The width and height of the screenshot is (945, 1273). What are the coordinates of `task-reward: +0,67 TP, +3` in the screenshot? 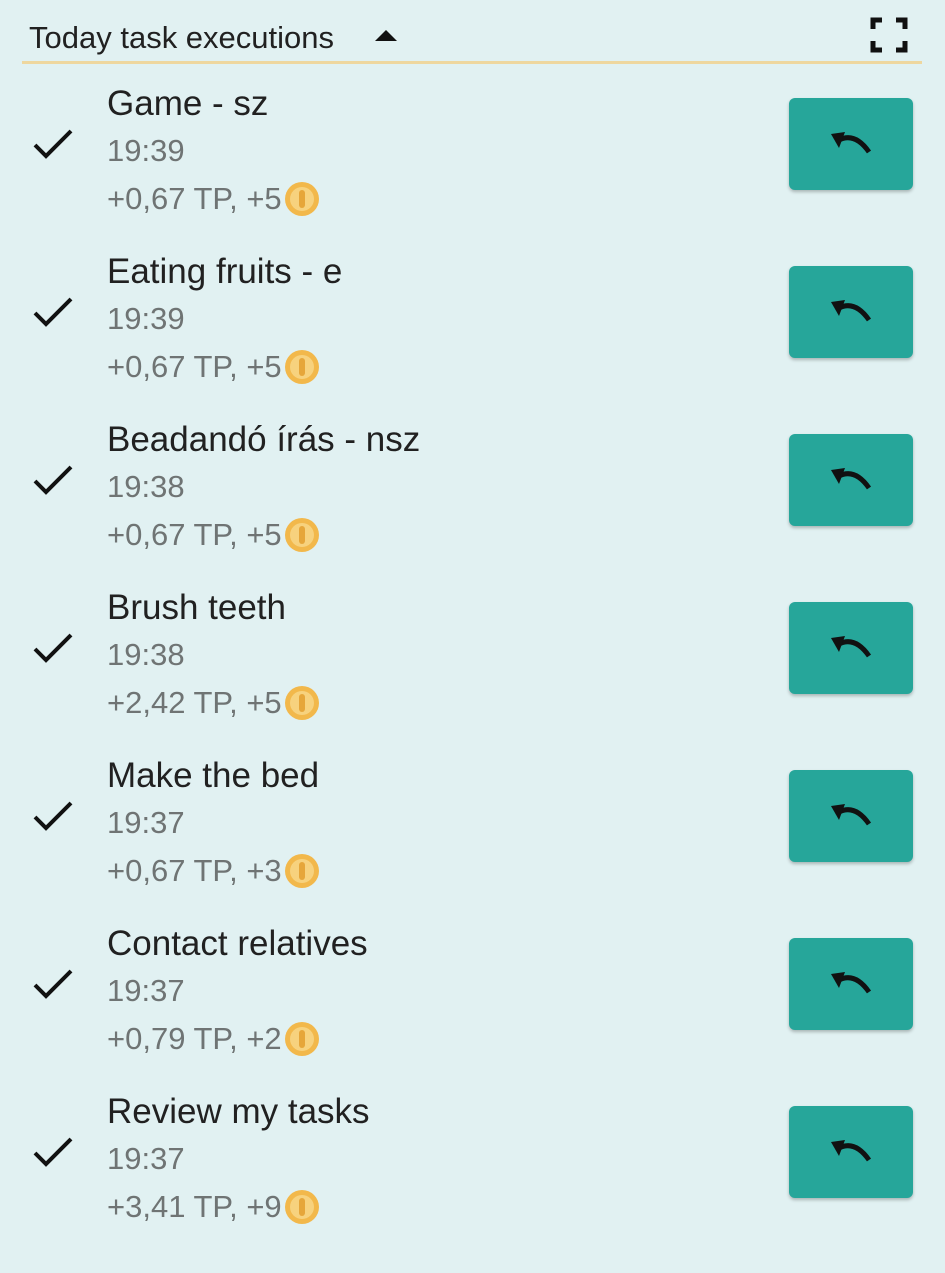 It's located at (213, 871).